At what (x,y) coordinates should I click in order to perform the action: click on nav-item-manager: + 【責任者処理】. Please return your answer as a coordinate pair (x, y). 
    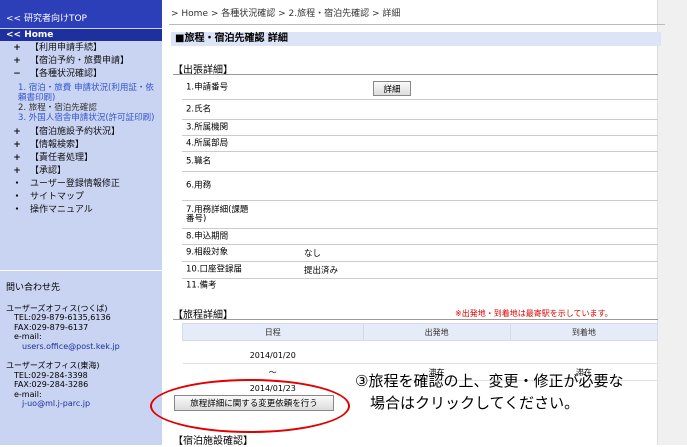
    Looking at the image, I should click on (81, 158).